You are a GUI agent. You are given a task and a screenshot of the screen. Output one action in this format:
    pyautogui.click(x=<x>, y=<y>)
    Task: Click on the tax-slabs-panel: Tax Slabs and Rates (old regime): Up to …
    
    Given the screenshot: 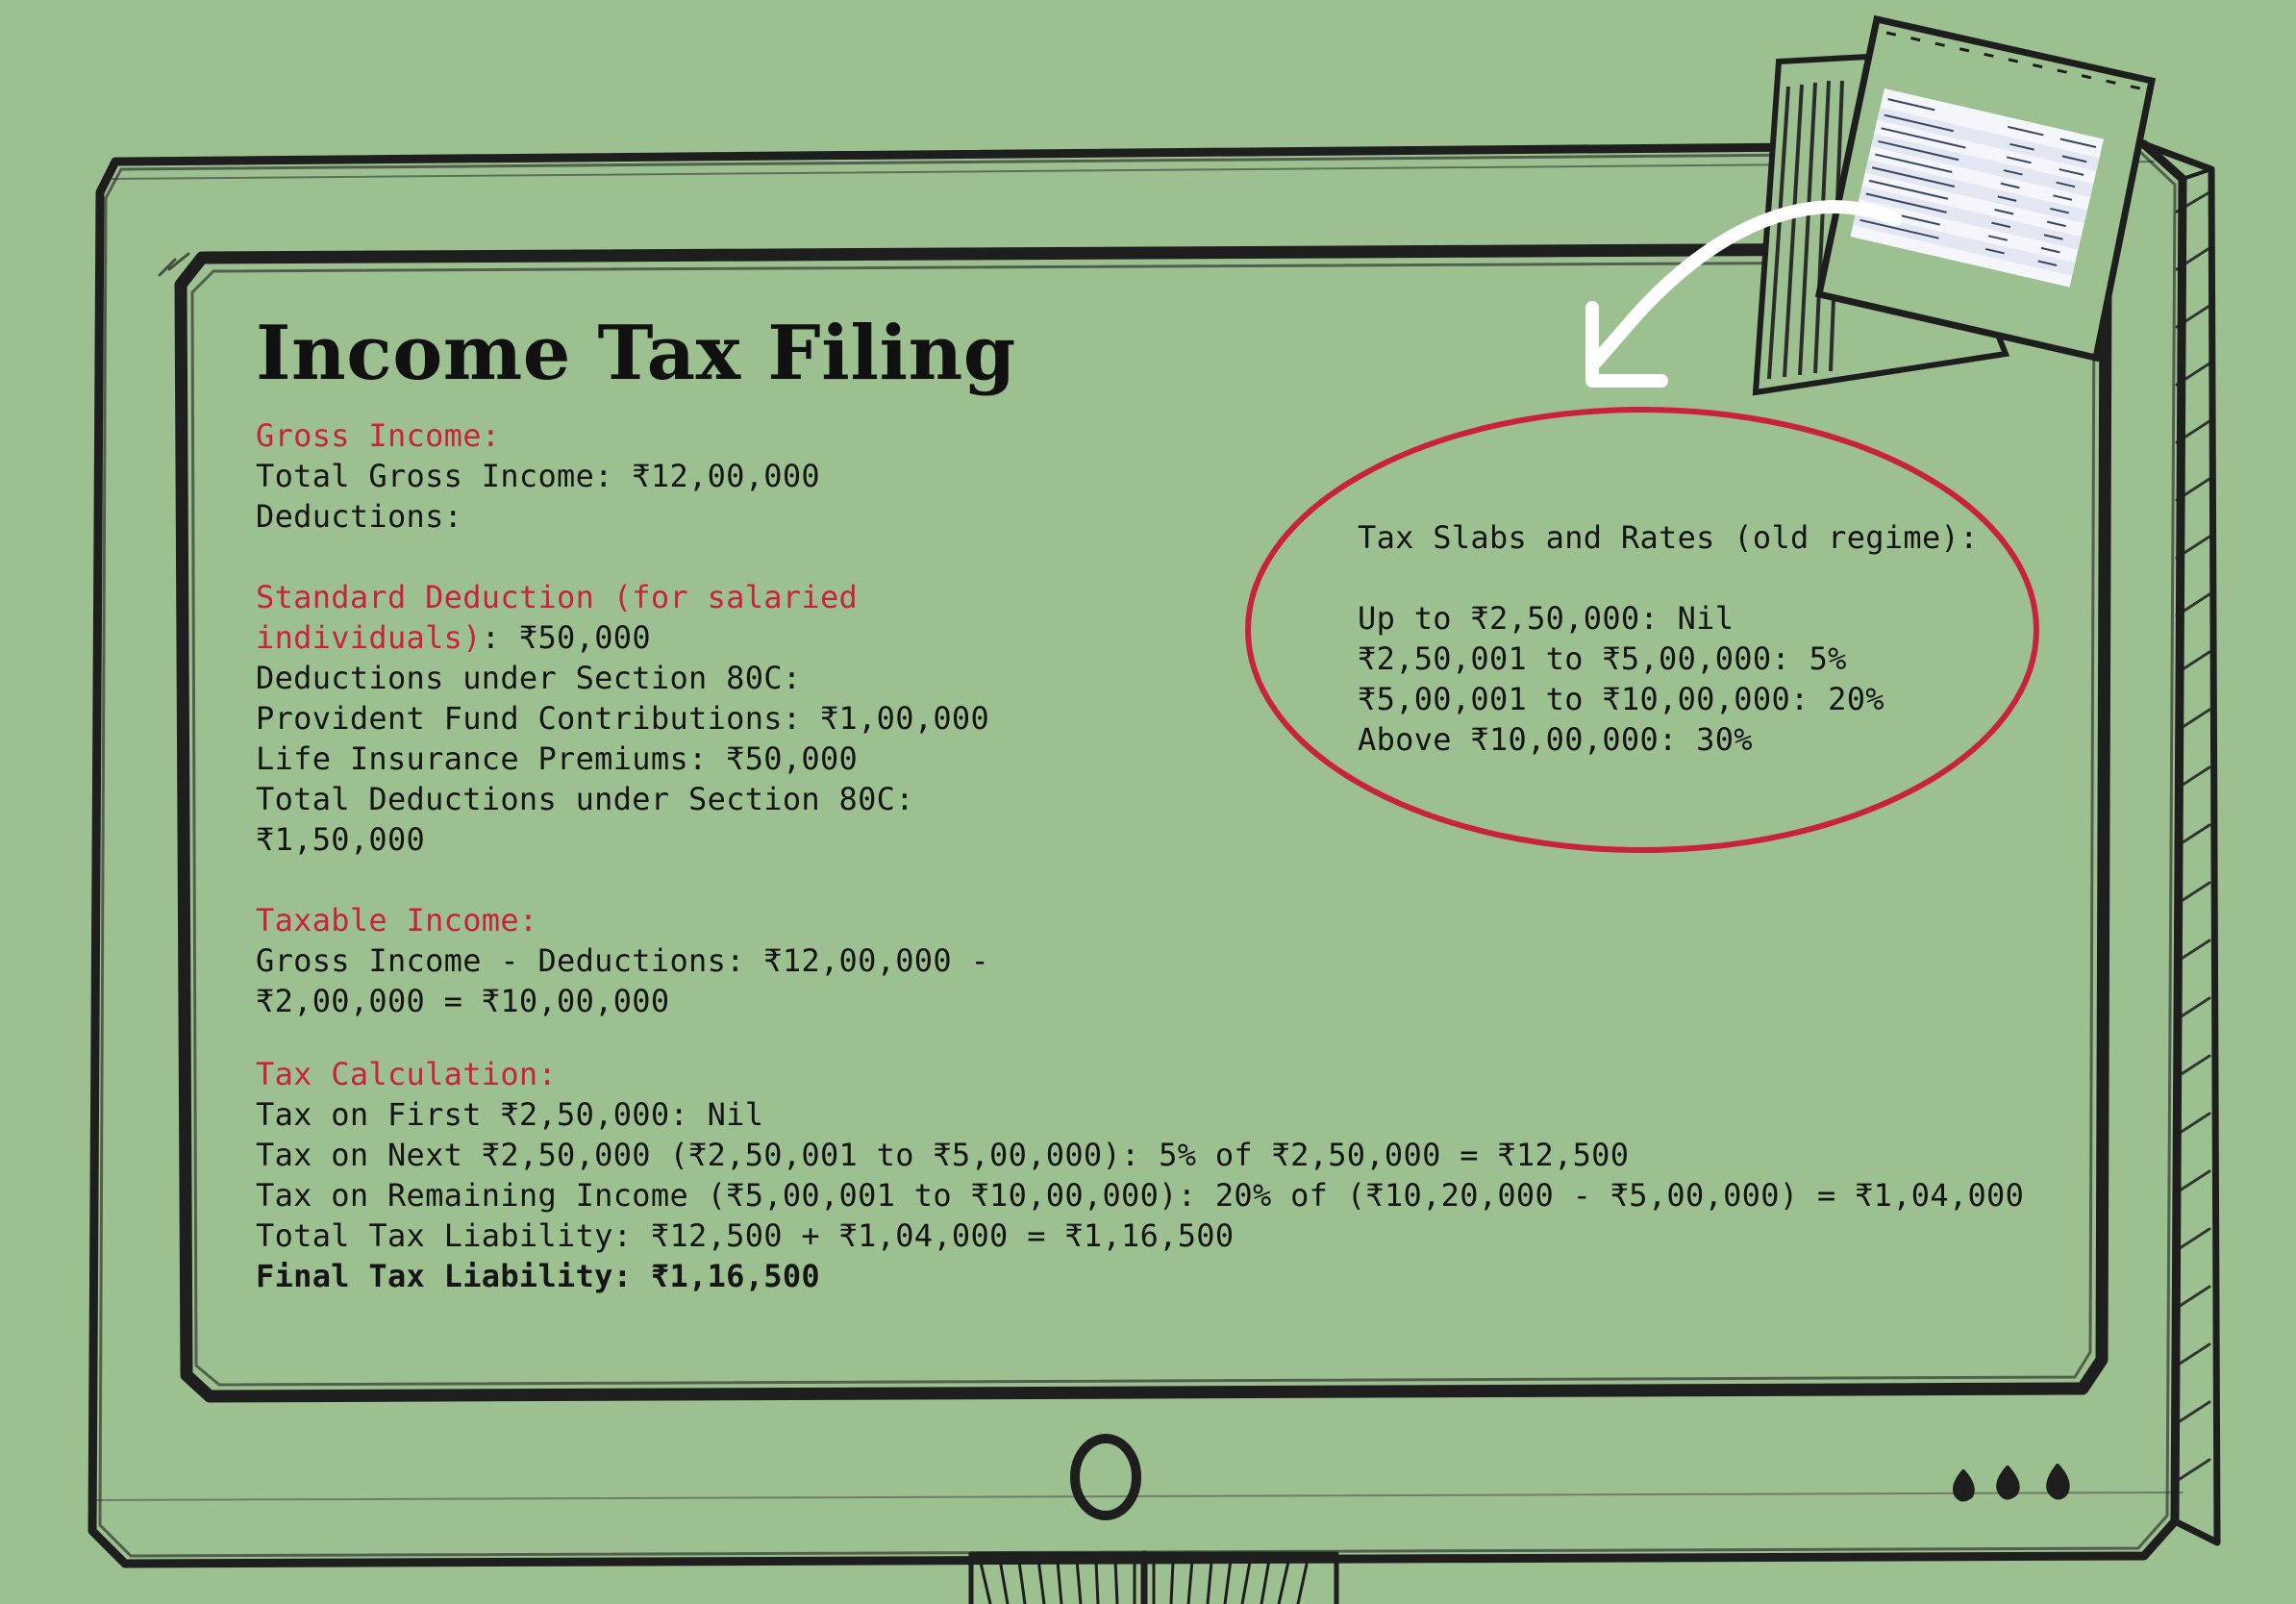 What is the action you would take?
    pyautogui.click(x=1668, y=638)
    